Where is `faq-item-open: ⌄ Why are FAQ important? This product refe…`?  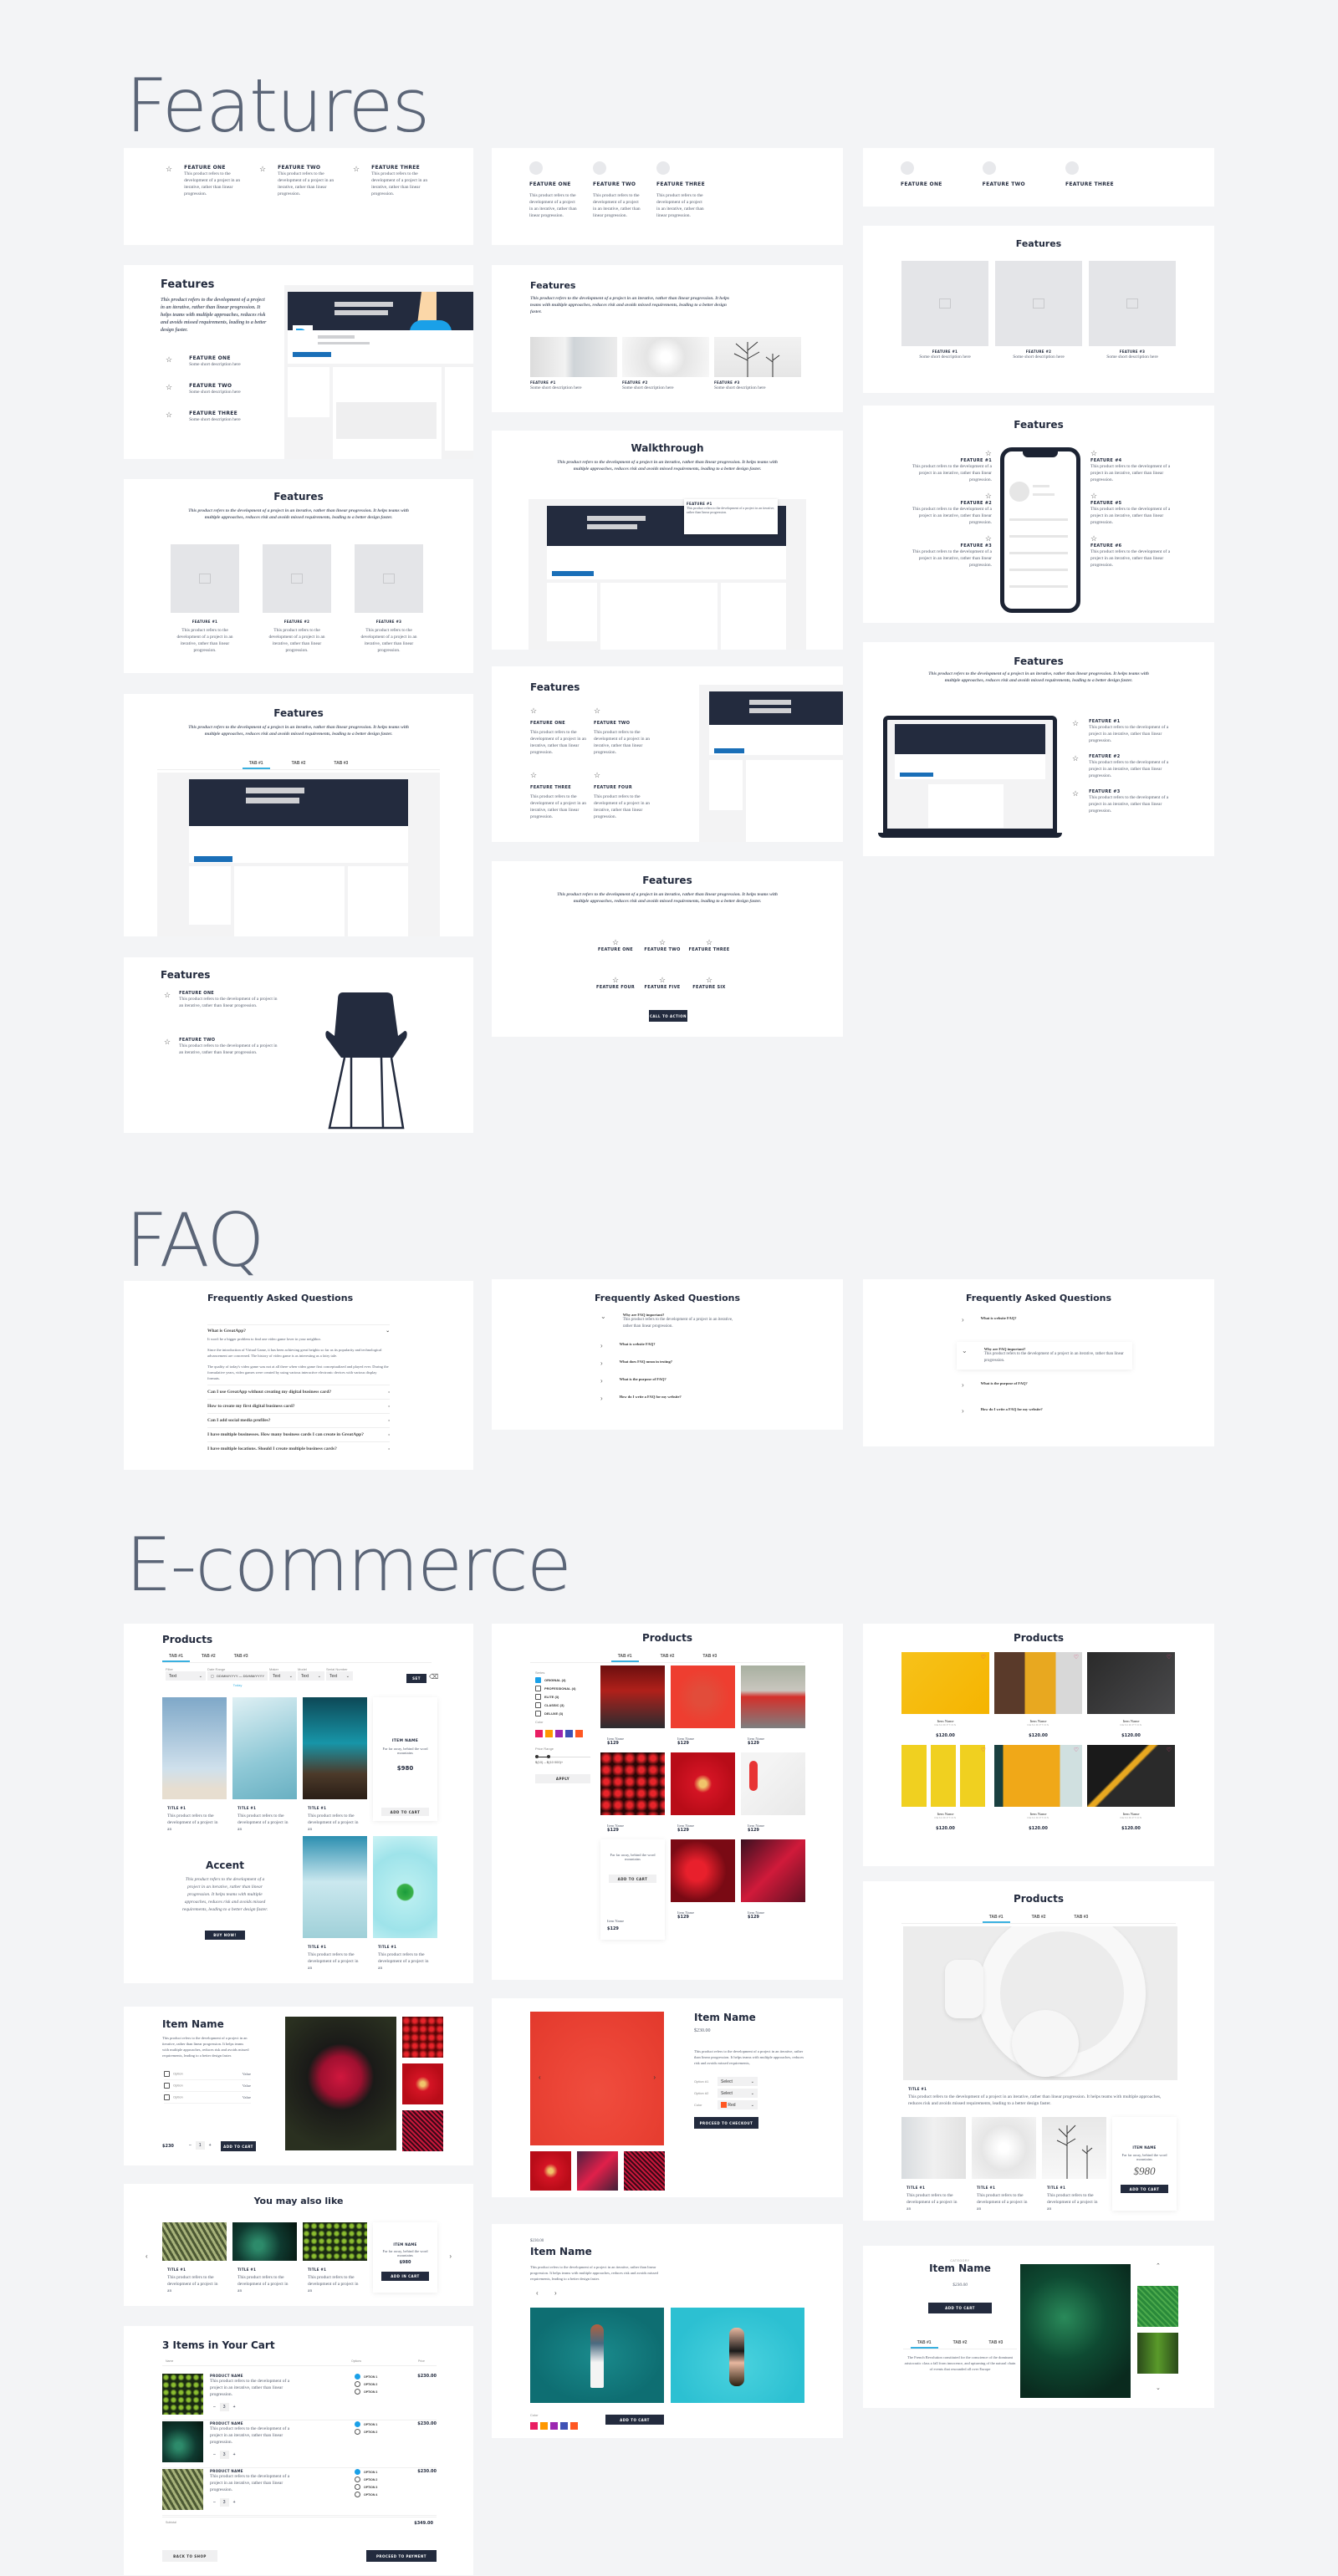
faq-item-open: ⌄ Why are FAQ important? This product refe… is located at coordinates (1045, 1356).